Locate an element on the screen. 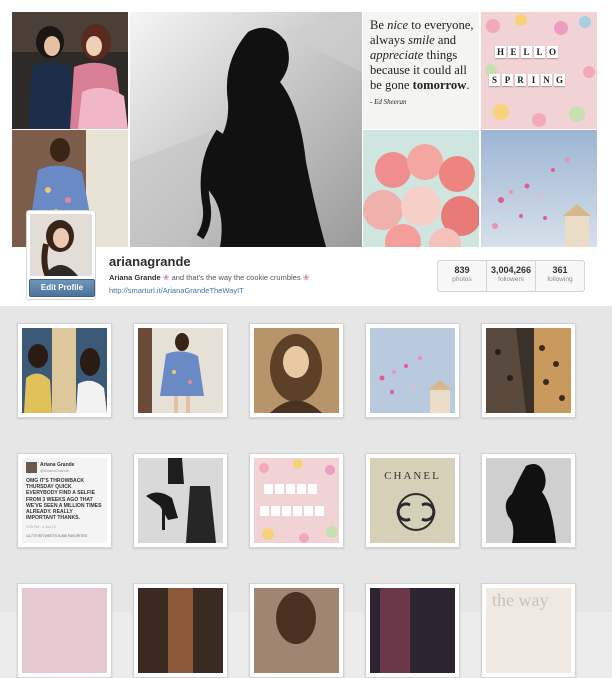 The height and width of the screenshot is (678, 612). profile-picture-card: Edit Profile is located at coordinates (61, 255).